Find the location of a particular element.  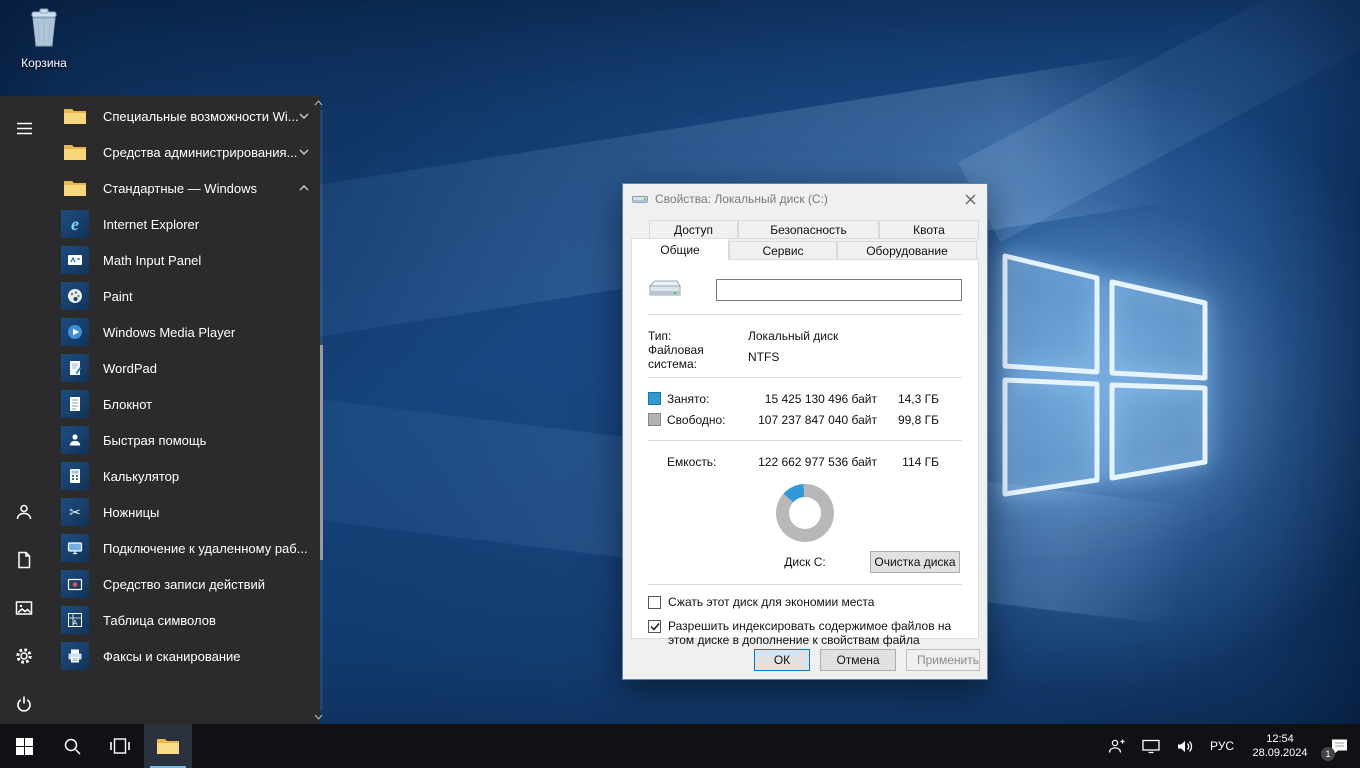

power-icon is located at coordinates (24, 704).